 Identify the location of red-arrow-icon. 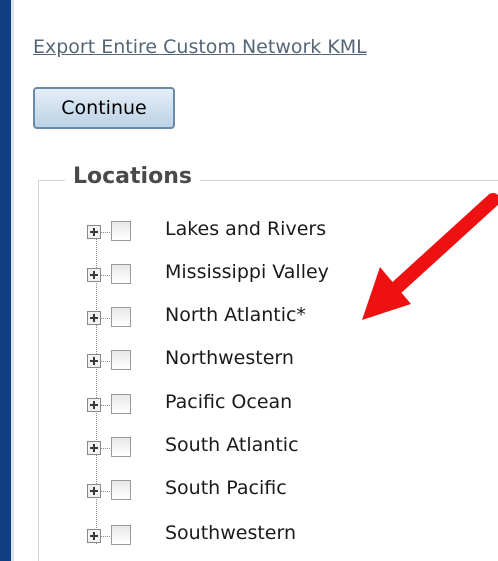
(430, 256).